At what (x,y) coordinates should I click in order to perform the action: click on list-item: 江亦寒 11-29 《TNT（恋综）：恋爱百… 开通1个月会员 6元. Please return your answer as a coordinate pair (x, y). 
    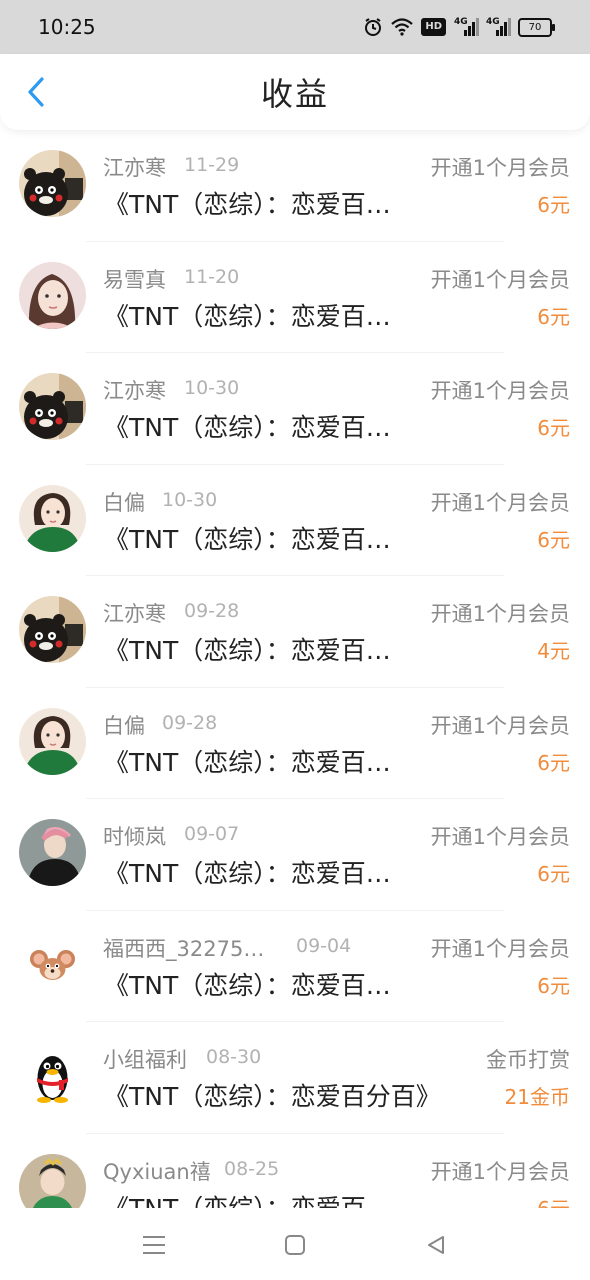
    Looking at the image, I should click on (295, 186).